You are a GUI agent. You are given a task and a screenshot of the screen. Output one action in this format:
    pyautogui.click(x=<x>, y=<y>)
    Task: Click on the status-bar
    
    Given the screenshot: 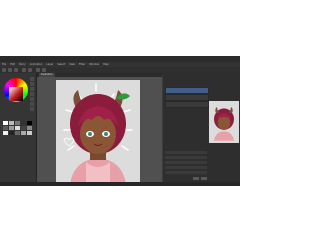 What is the action you would take?
    pyautogui.click(x=120, y=184)
    